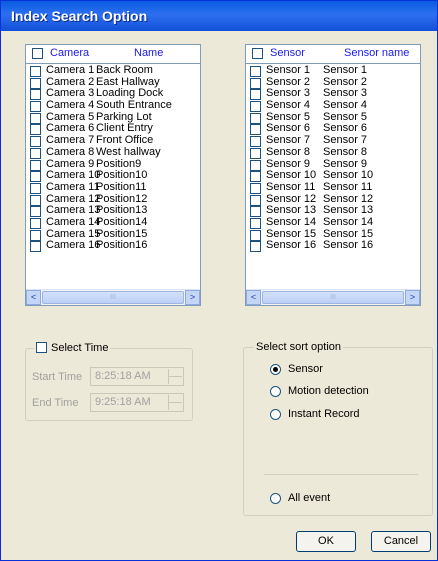  What do you see at coordinates (275, 498) in the screenshot?
I see `all-event-radio` at bounding box center [275, 498].